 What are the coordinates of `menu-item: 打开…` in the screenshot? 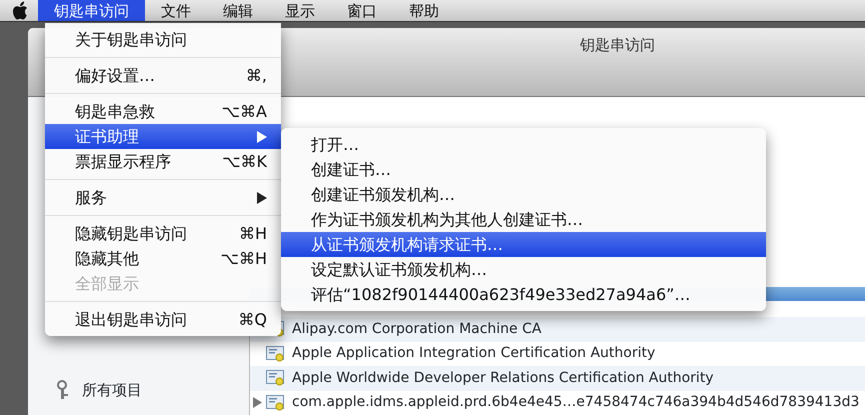 It's located at (523, 144).